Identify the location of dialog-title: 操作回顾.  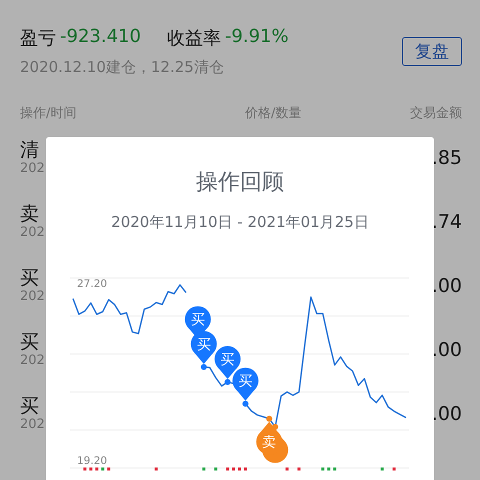
(240, 183).